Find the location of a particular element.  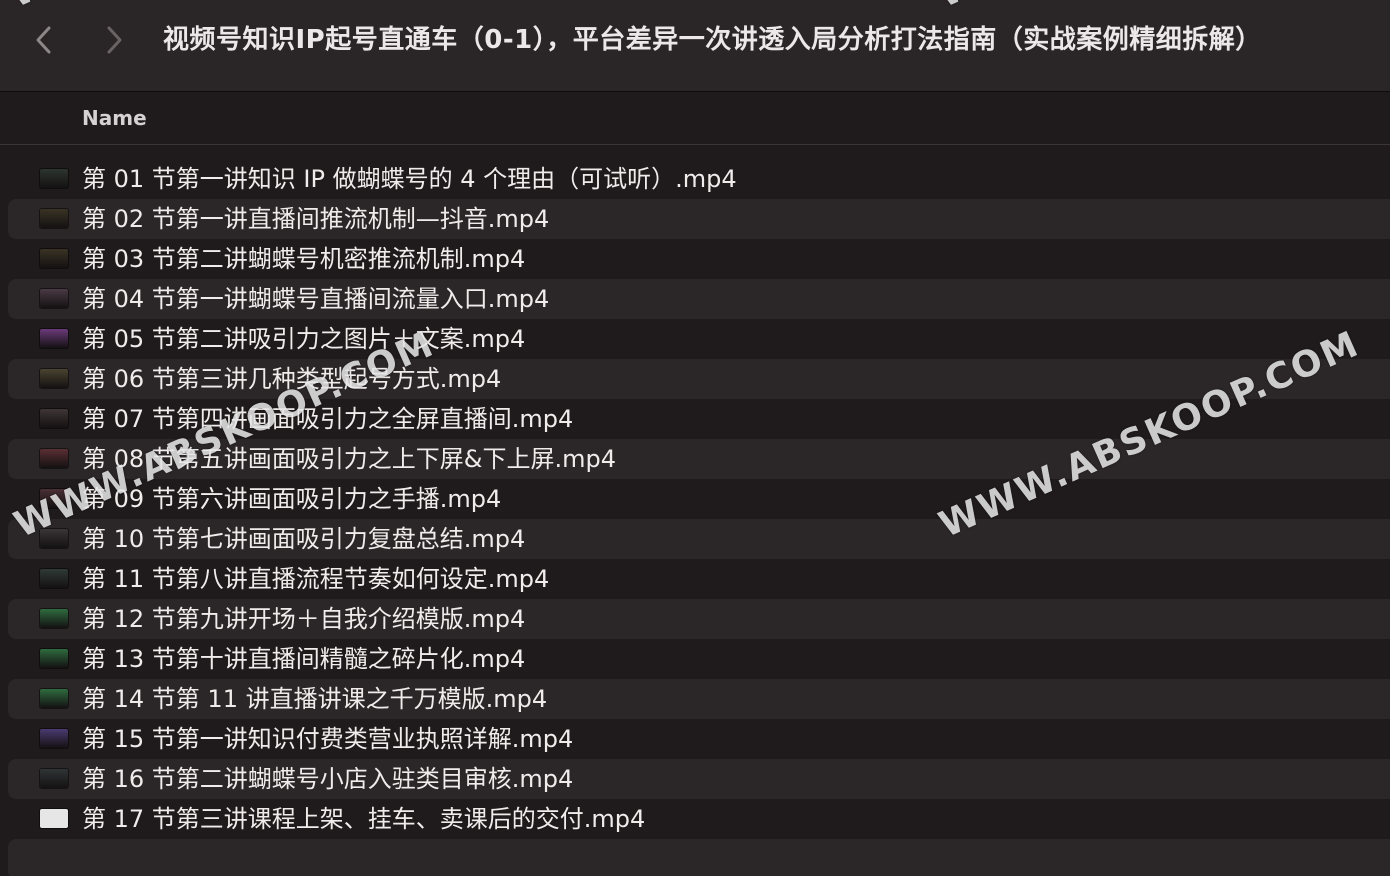

file-name: 第 12 节第九讲开场＋自我介绍模版.mp4 is located at coordinates (304, 619).